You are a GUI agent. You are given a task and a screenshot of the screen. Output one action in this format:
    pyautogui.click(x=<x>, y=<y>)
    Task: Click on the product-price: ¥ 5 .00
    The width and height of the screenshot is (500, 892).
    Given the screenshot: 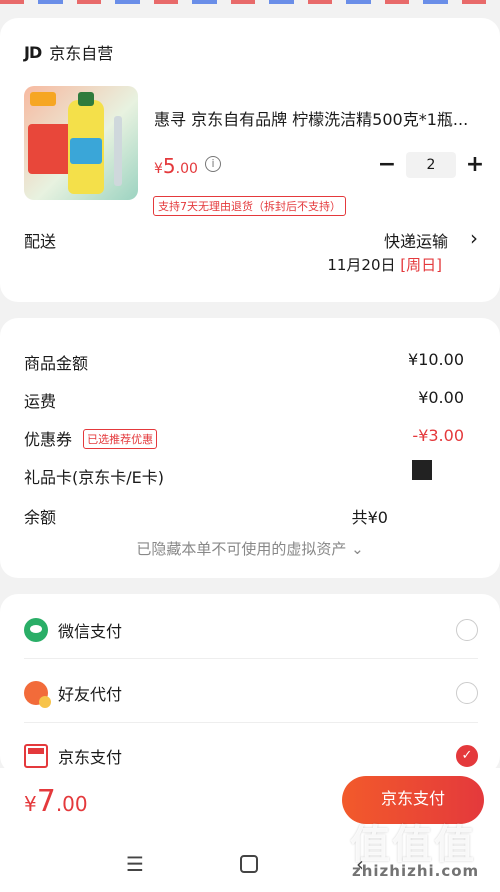 What is the action you would take?
    pyautogui.click(x=176, y=166)
    